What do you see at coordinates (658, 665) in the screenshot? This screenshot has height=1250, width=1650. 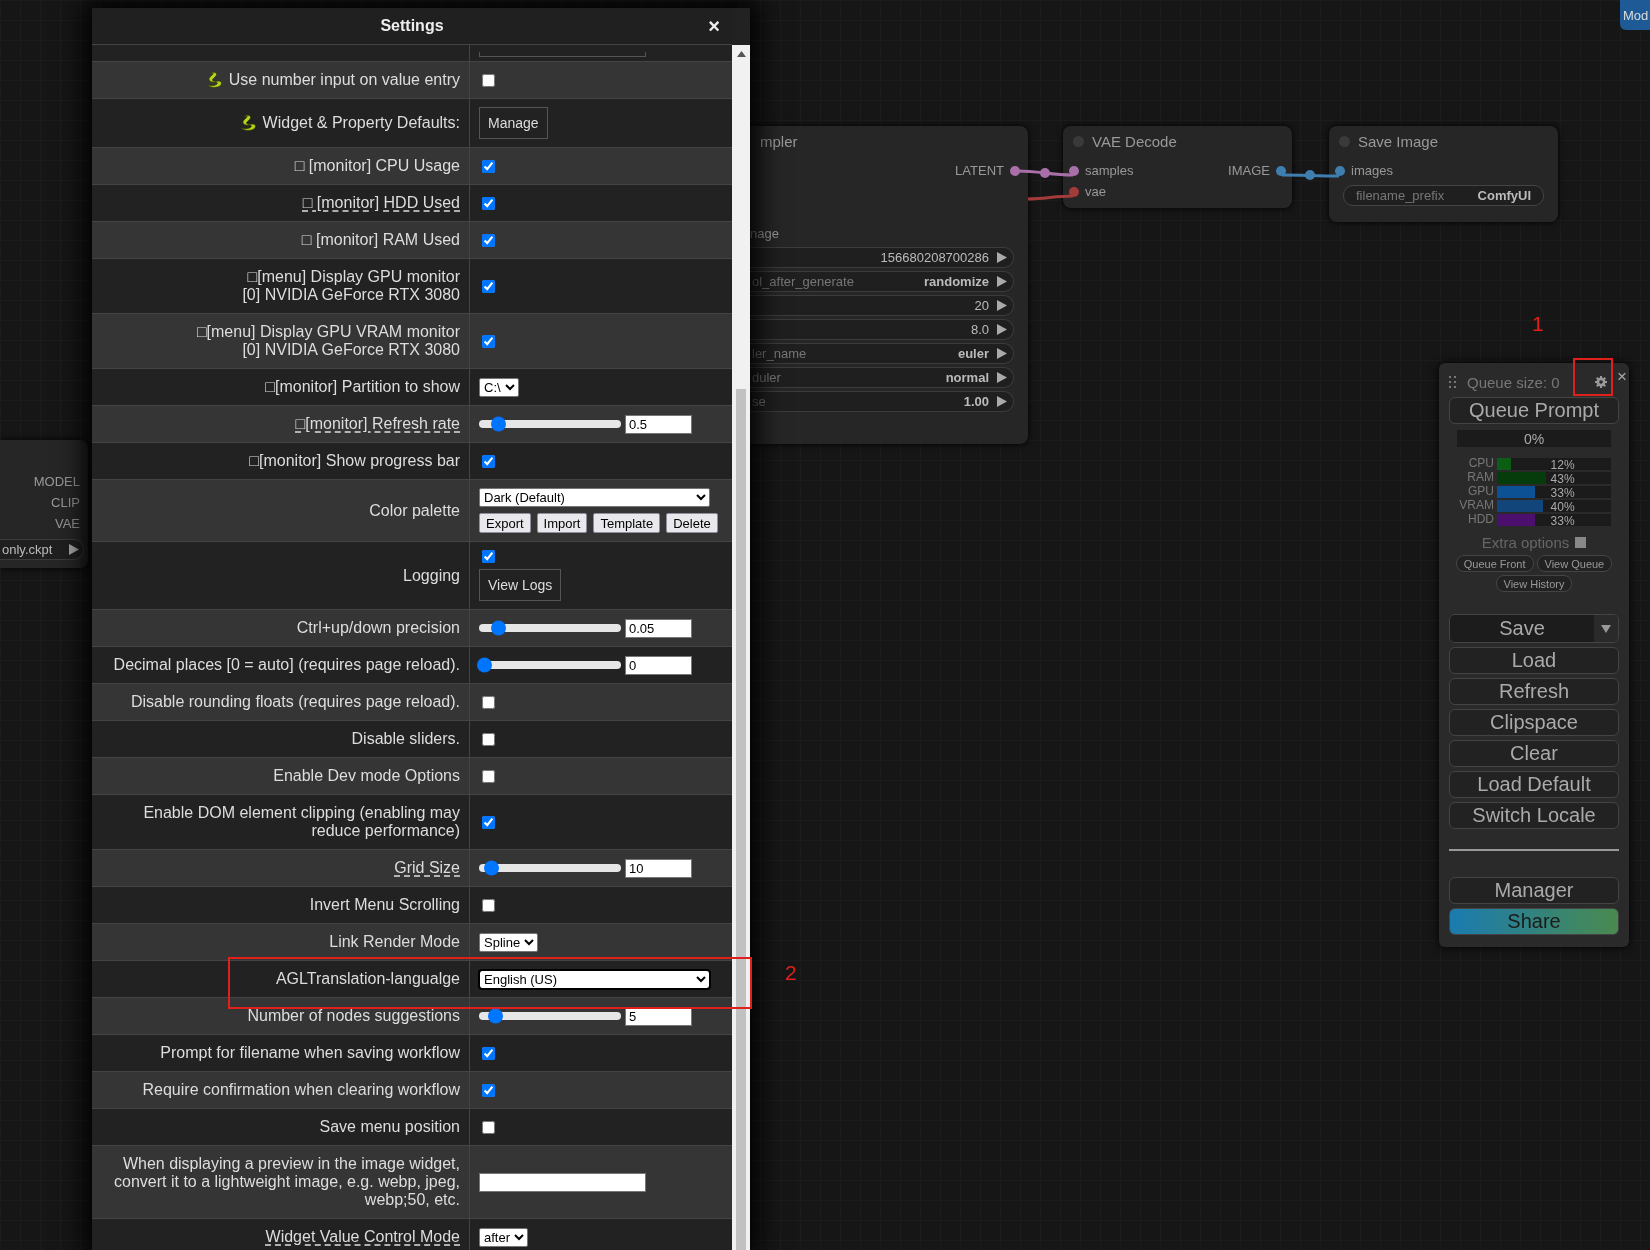 I see `number-field: 0` at bounding box center [658, 665].